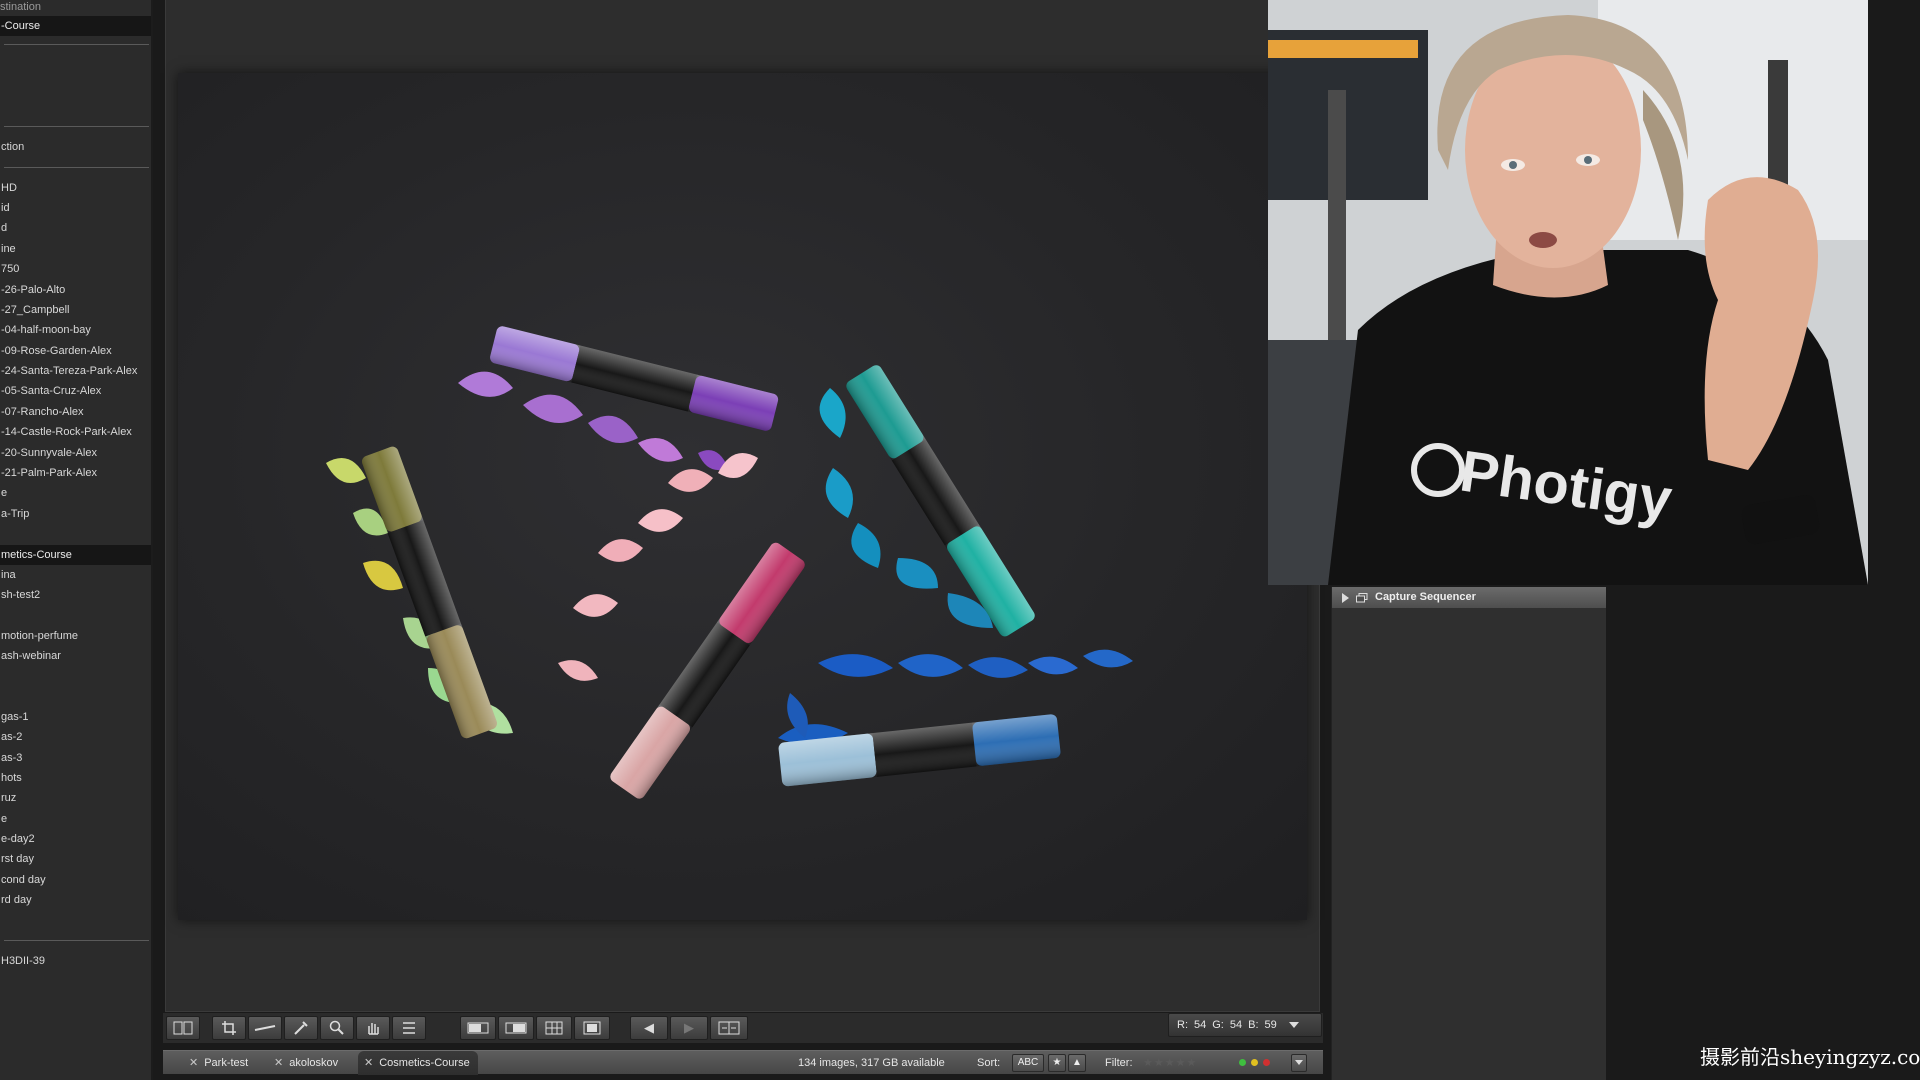 The width and height of the screenshot is (1920, 1080). I want to click on sidebar-collection-item: -14-Castle-Rock-Park-Alex, so click(75, 432).